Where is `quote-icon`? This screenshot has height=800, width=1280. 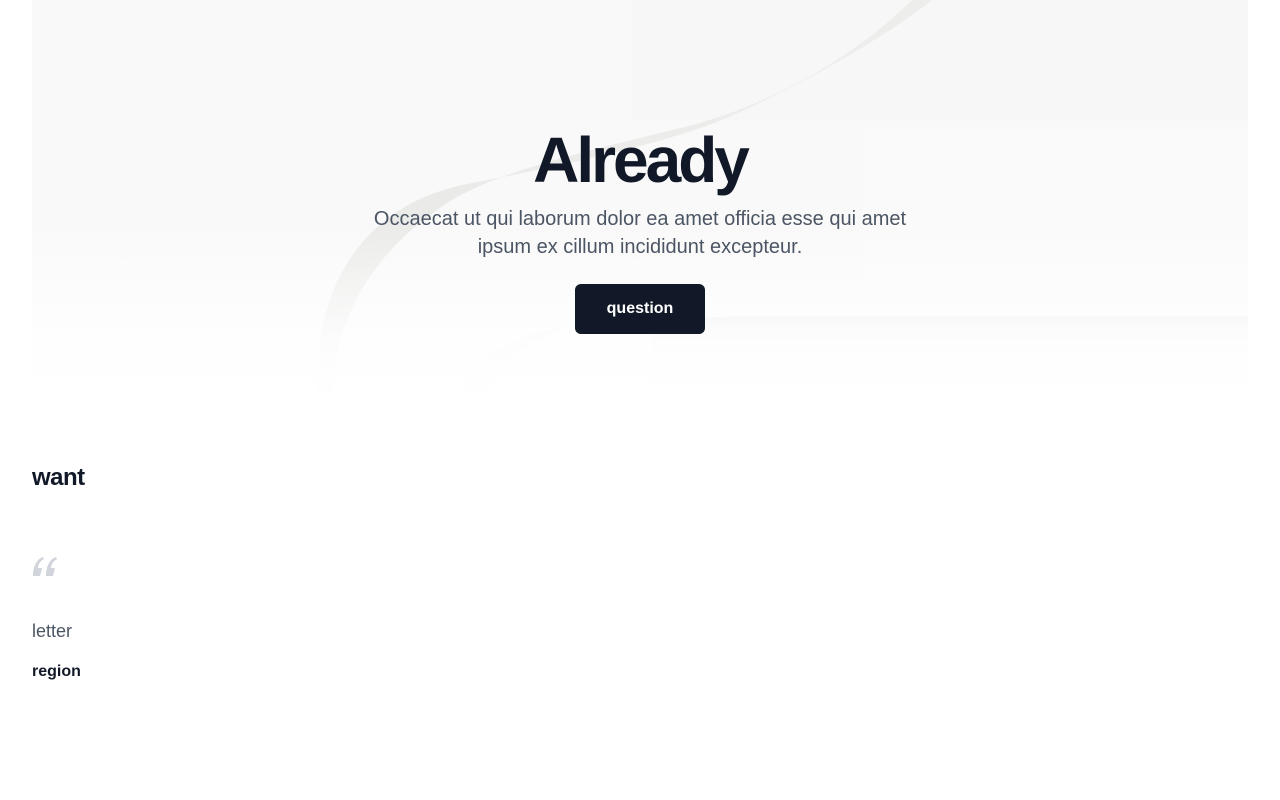 quote-icon is located at coordinates (45, 566).